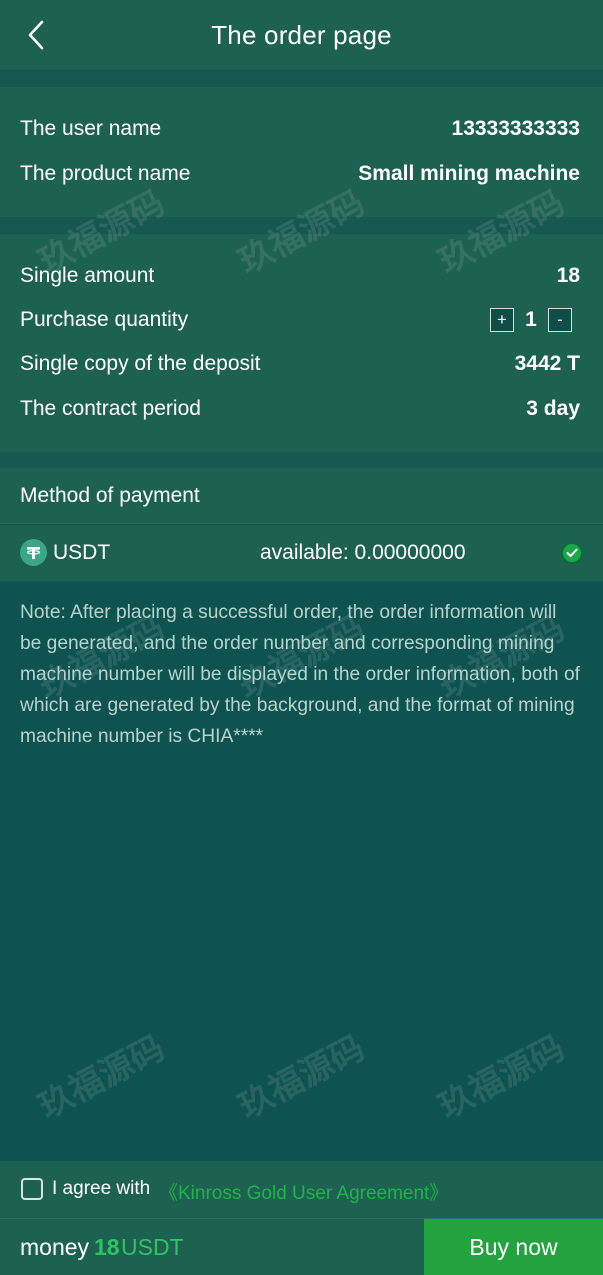  Describe the element at coordinates (572, 553) in the screenshot. I see `selected-check-icon` at that location.